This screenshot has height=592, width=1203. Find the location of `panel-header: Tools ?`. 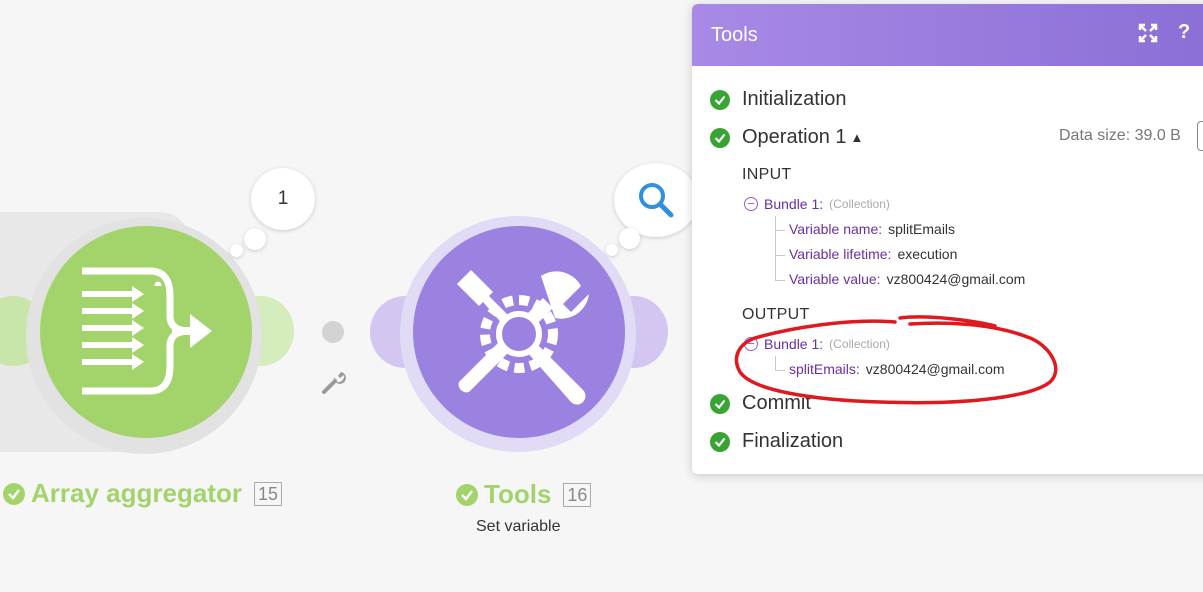

panel-header: Tools ? is located at coordinates (947, 35).